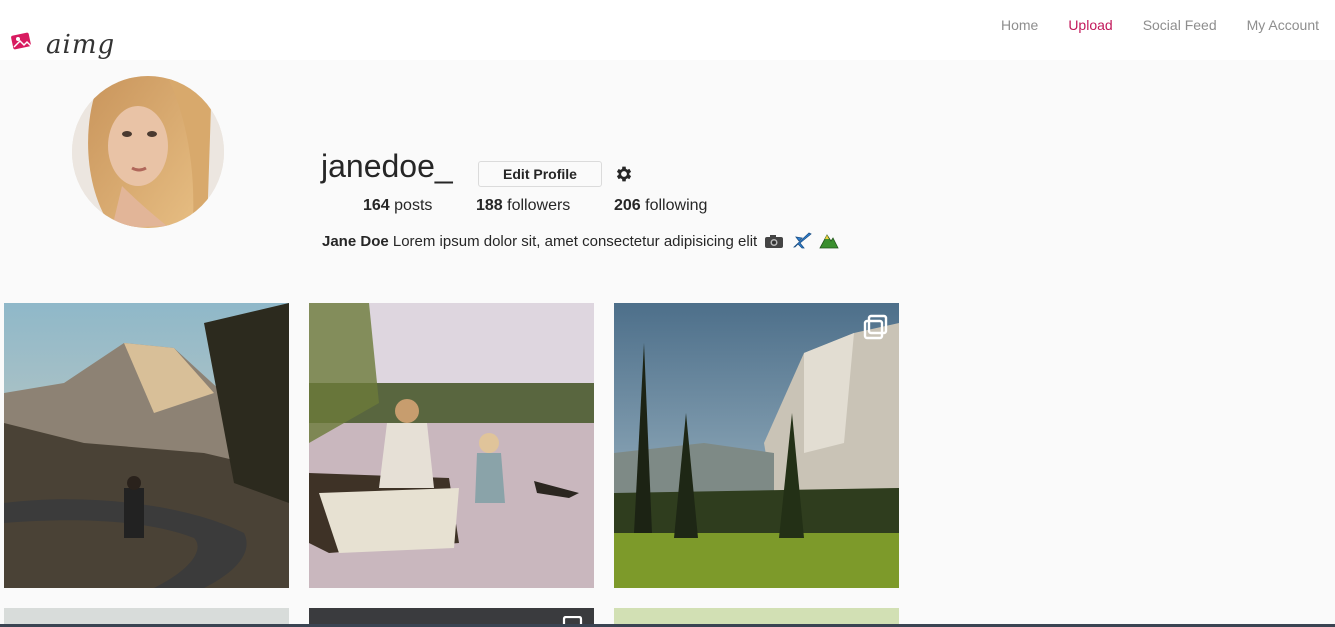  Describe the element at coordinates (489, 205) in the screenshot. I see `followers-count: 188` at that location.